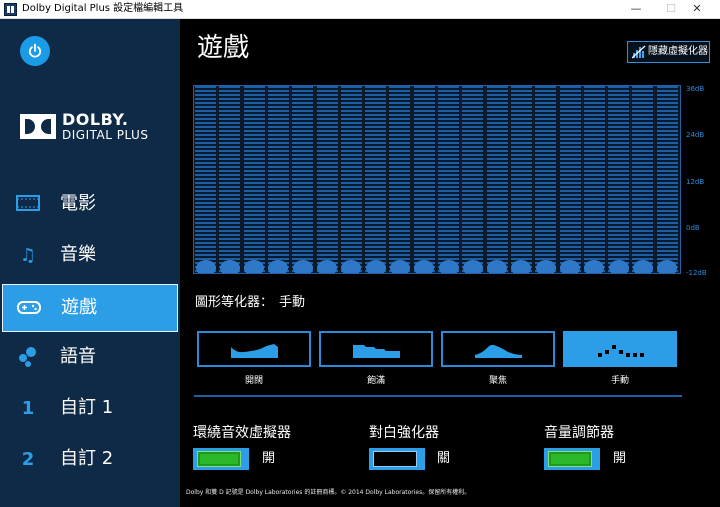 The width and height of the screenshot is (720, 507). Describe the element at coordinates (444, 458) in the screenshot. I see `dialogue-enhancer-state: 關` at that location.